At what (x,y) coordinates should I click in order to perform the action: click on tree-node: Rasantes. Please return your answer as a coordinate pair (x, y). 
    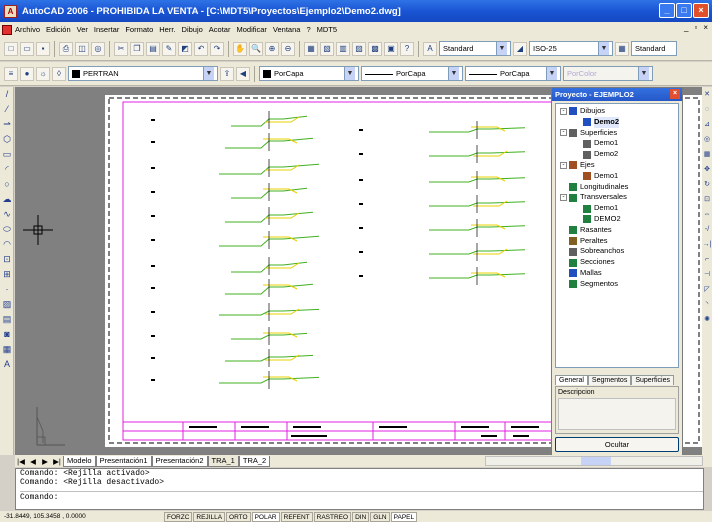
    Looking at the image, I should click on (617, 230).